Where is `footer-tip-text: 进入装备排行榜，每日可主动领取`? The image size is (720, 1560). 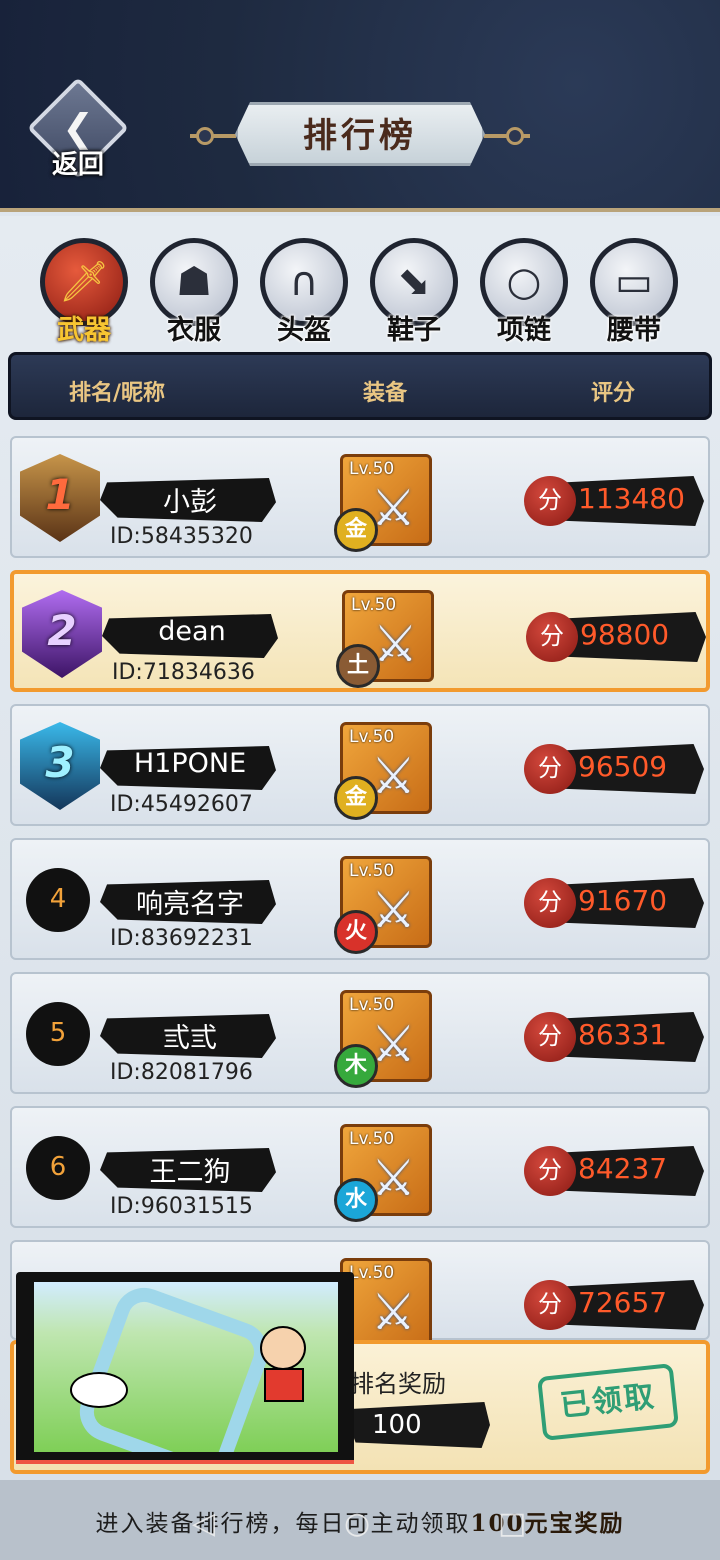 footer-tip-text: 进入装备排行榜，每日可主动领取 is located at coordinates (283, 1524).